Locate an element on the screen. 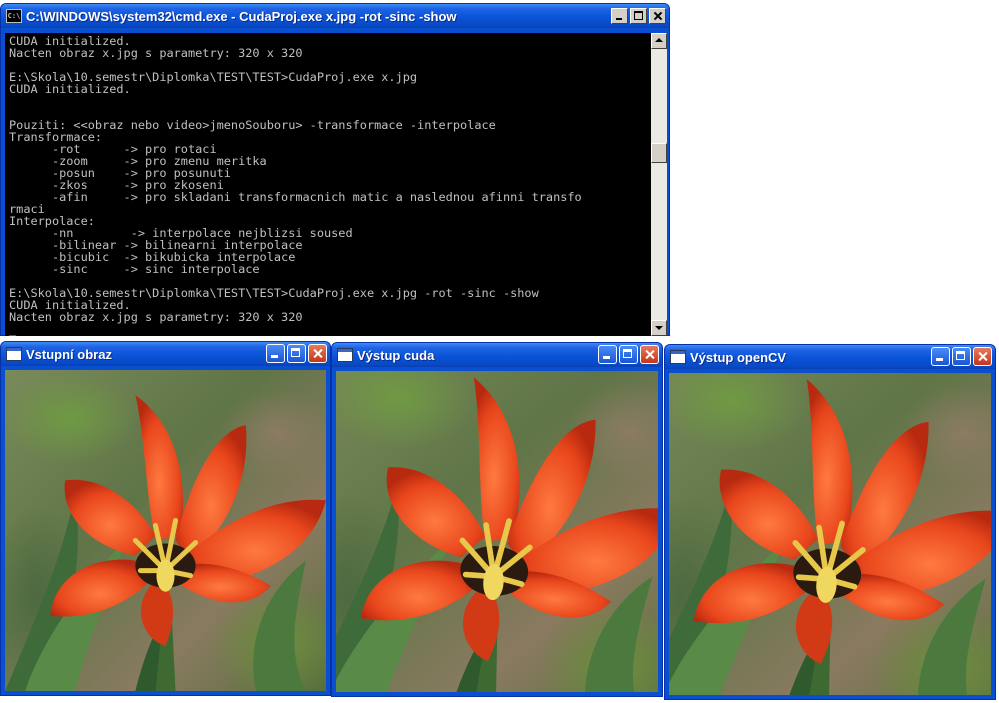 The width and height of the screenshot is (999, 703). cmd-icon: C:\ is located at coordinates (14, 16).